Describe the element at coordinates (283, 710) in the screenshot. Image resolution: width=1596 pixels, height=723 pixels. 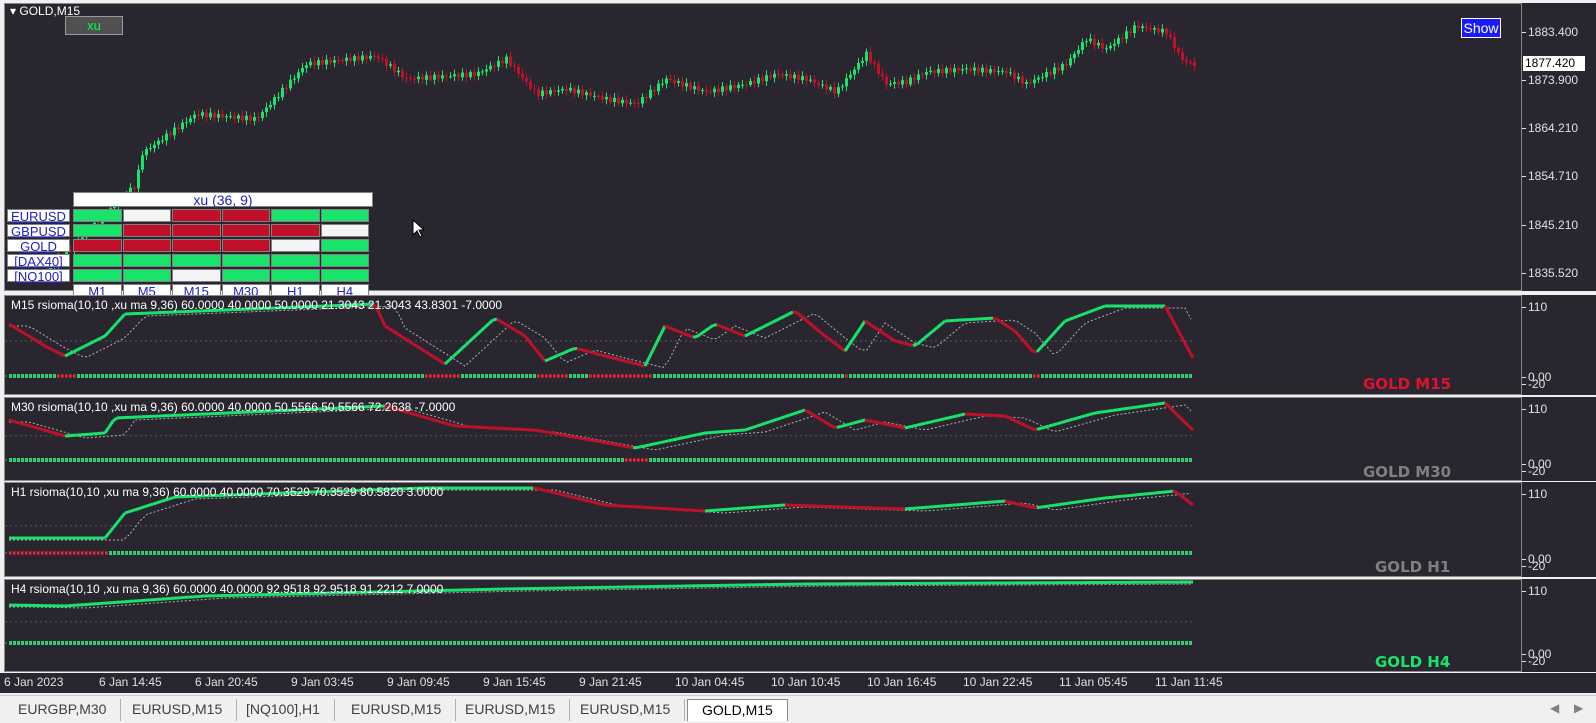
I see `tab-nq100-h1: [NQ100],H1` at that location.